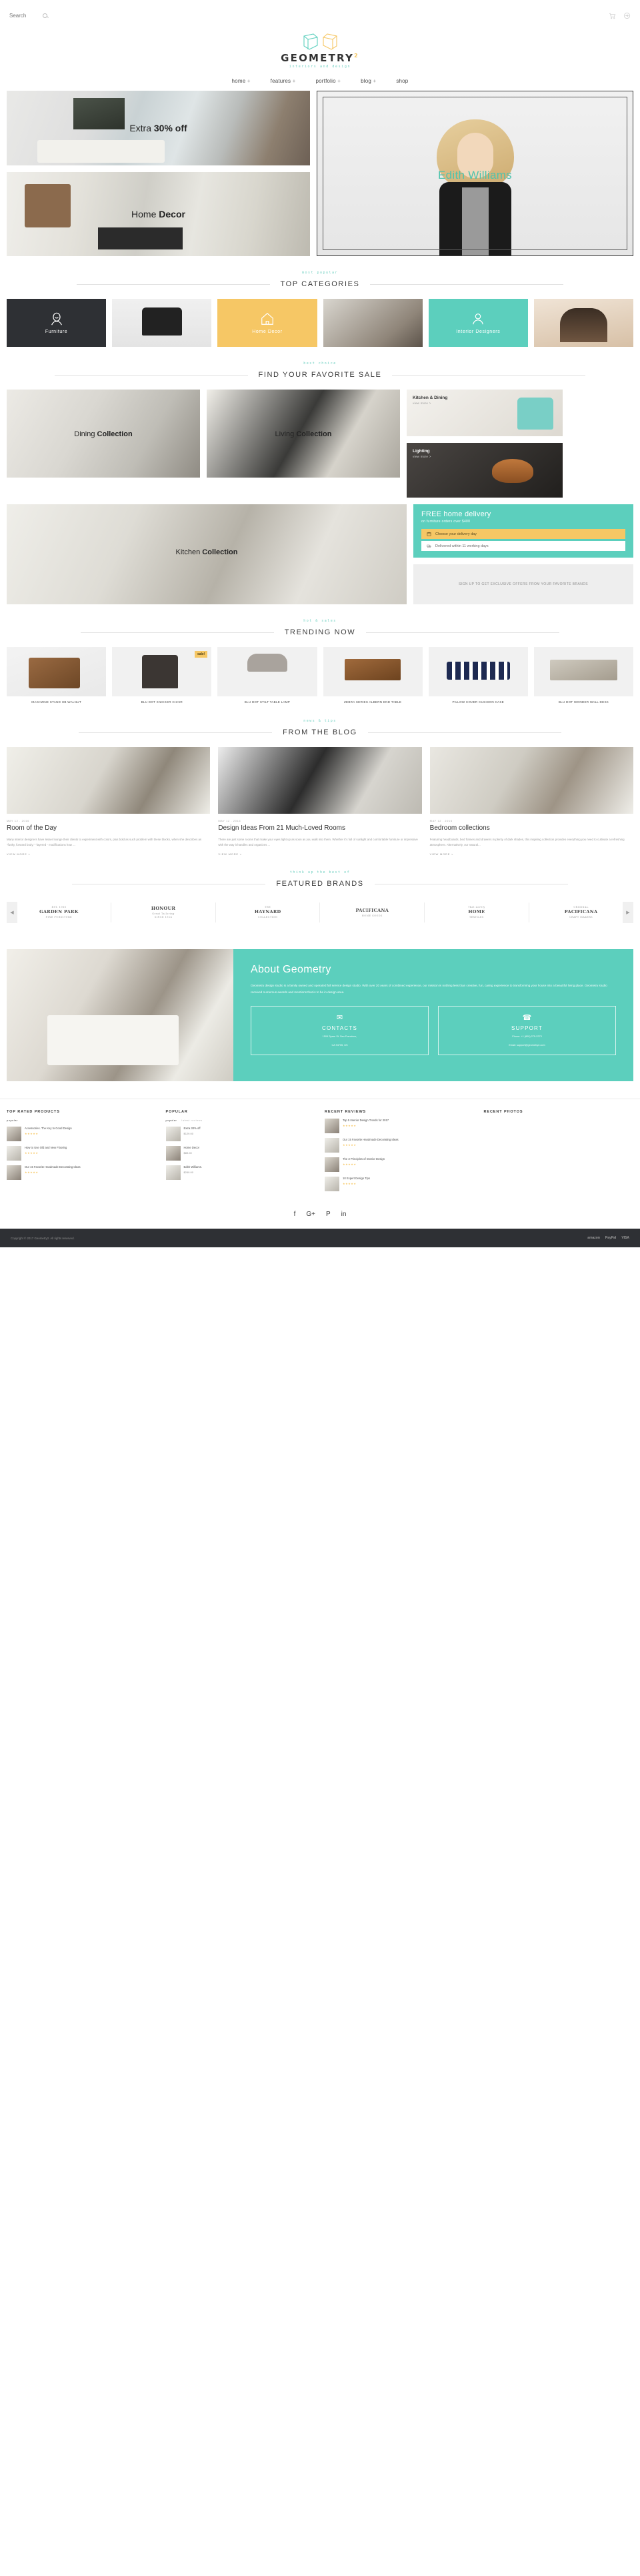  What do you see at coordinates (527, 1037) in the screenshot?
I see `support-line1: Phone: +1 (800) 275-2273` at bounding box center [527, 1037].